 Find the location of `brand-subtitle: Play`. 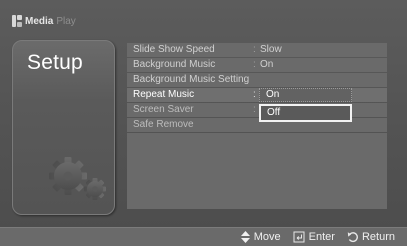

brand-subtitle: Play is located at coordinates (66, 21).